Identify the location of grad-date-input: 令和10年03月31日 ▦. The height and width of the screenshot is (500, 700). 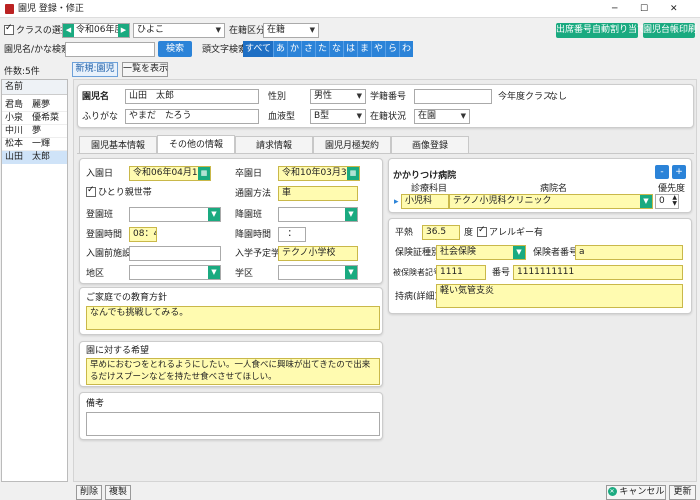
(319, 173).